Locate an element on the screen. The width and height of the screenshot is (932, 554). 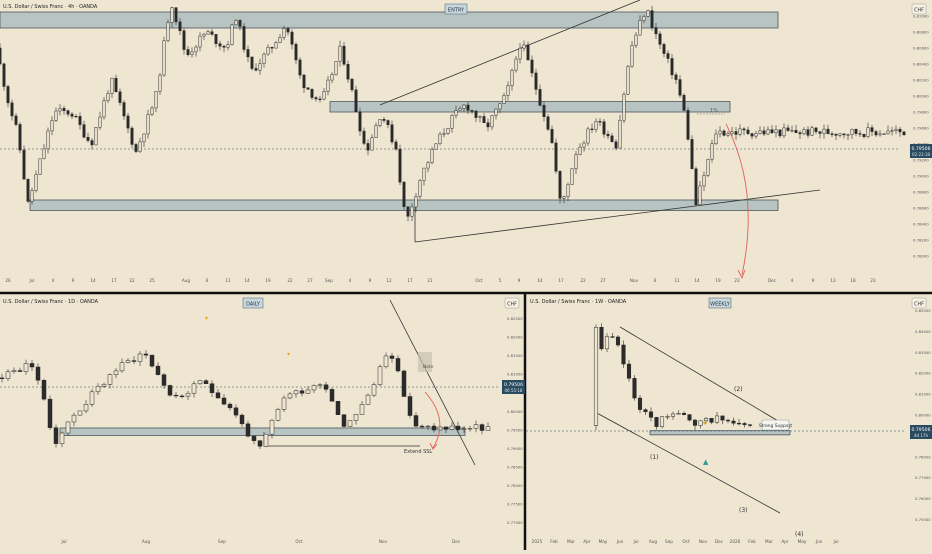
daily-price-tag-timer: 06:55:18 is located at coordinates (514, 390).